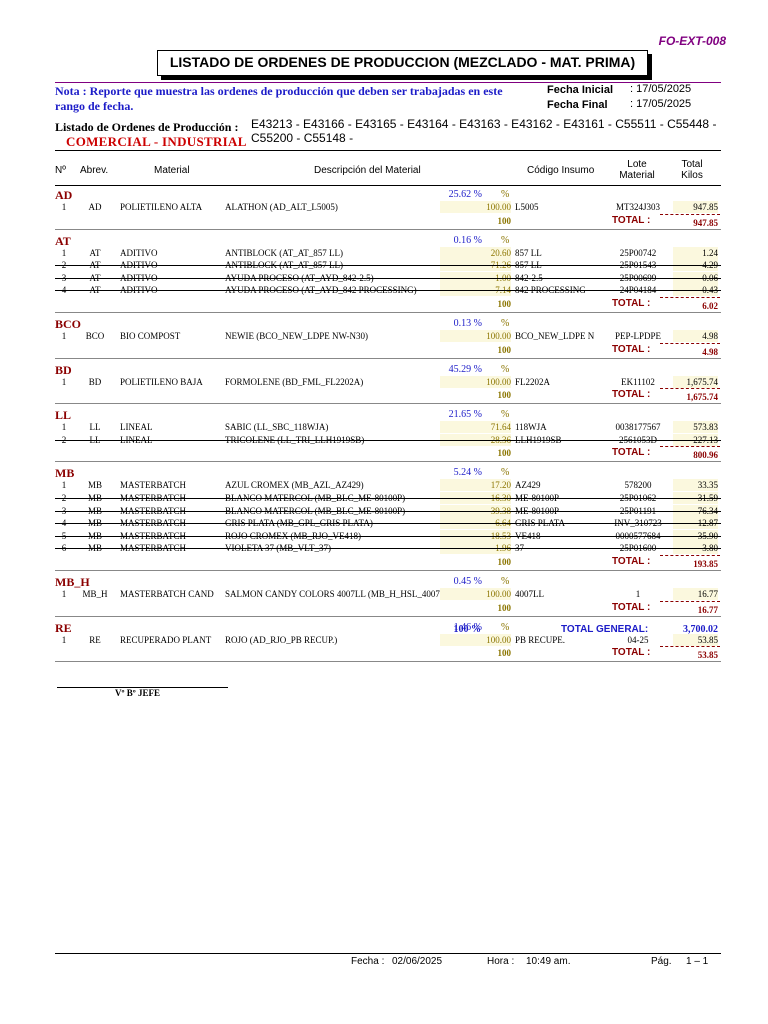 The image size is (768, 1024). Describe the element at coordinates (467, 323) in the screenshot. I see `group-pct: 0.13 %` at that location.